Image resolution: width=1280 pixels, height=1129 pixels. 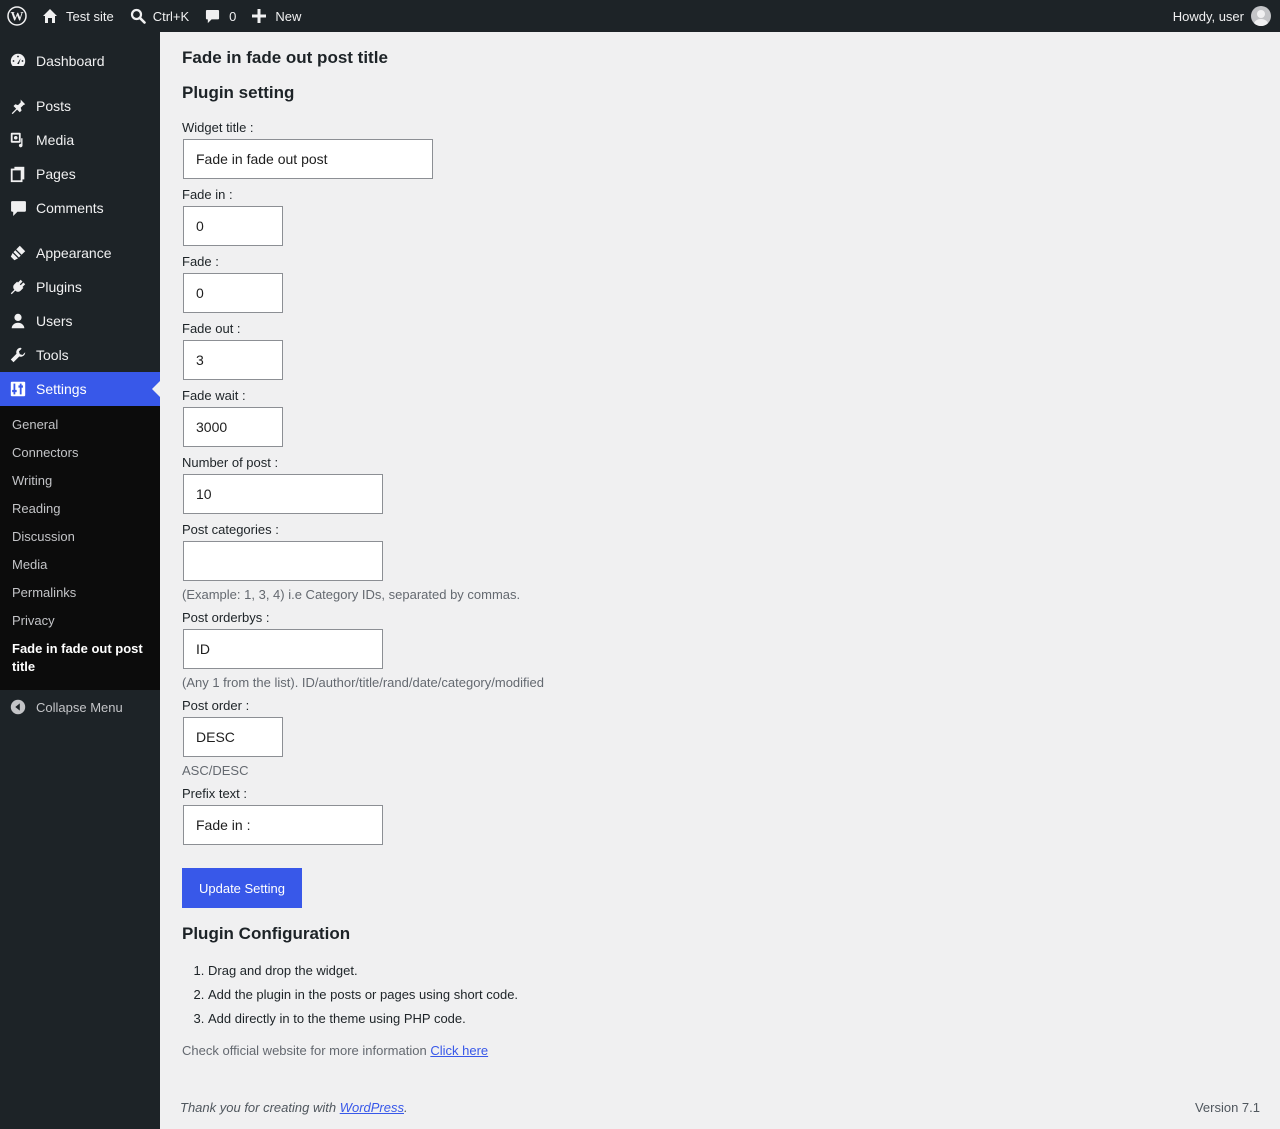 What do you see at coordinates (283, 825) in the screenshot?
I see `prefix-text-input` at bounding box center [283, 825].